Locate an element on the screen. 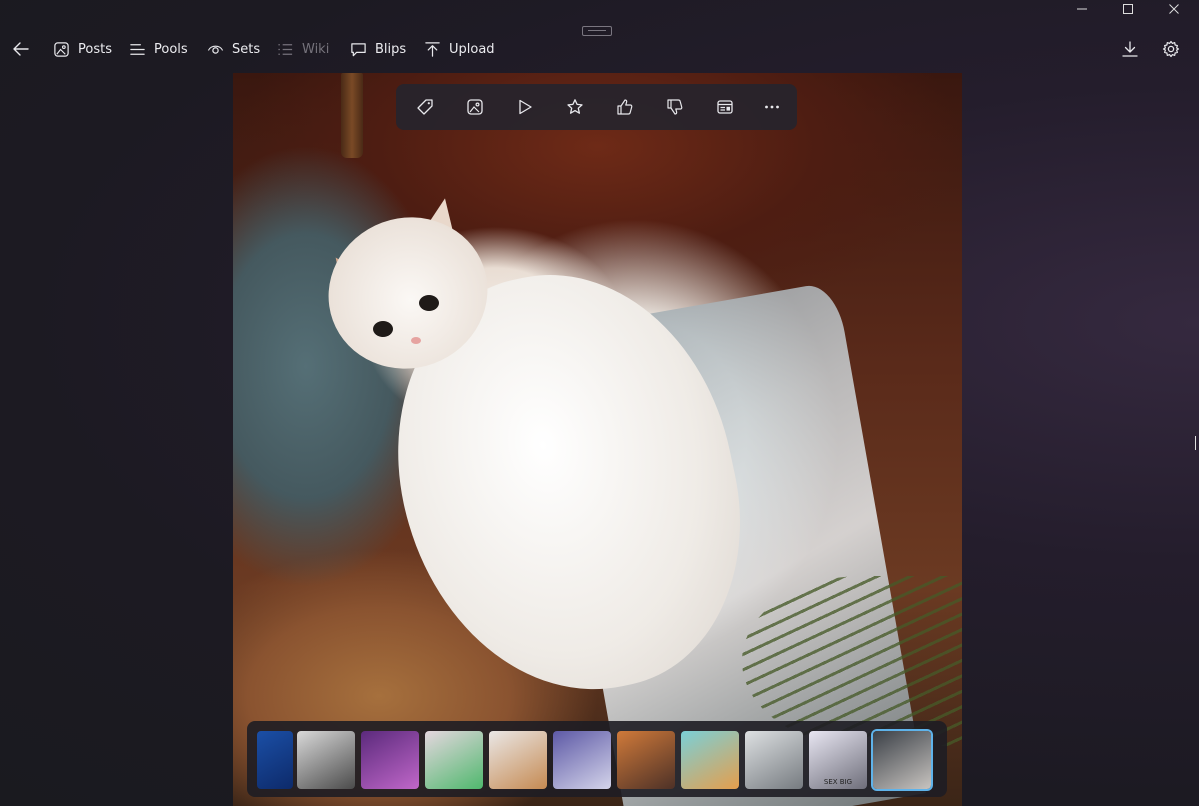  back-button is located at coordinates (21, 49).